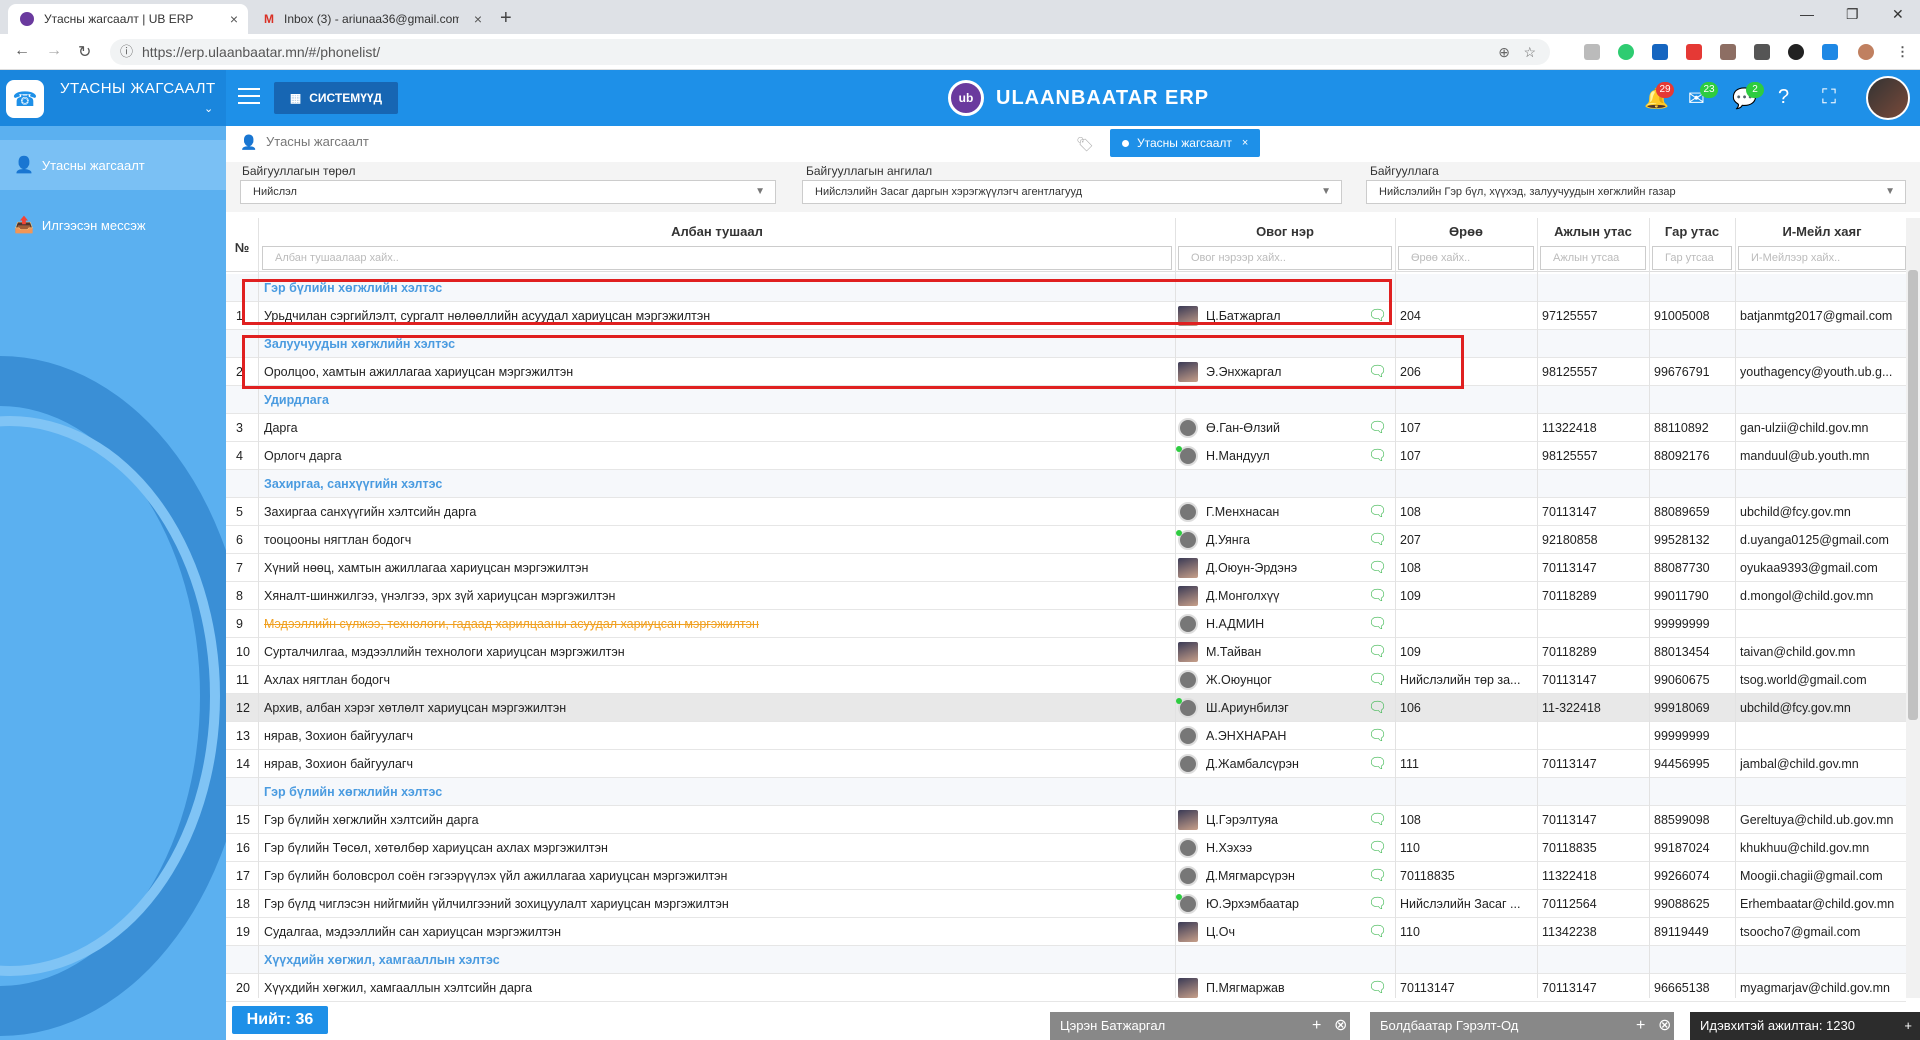  Describe the element at coordinates (113, 165) in the screenshot. I see `sidebar-item-phonelist: 👤 Утасны жагсаалт` at that location.